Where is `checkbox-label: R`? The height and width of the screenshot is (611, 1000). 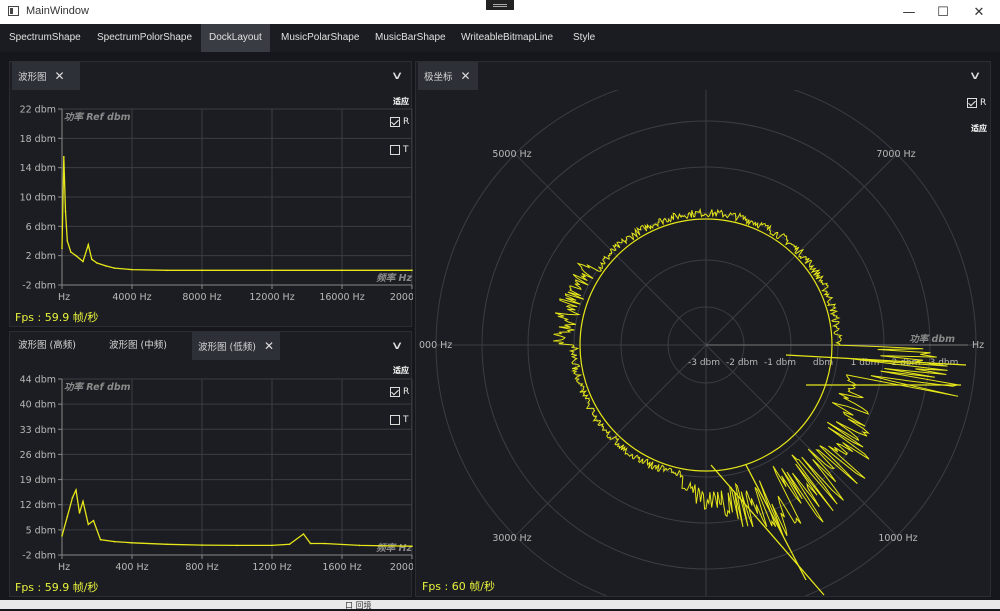
checkbox-label: R is located at coordinates (983, 103).